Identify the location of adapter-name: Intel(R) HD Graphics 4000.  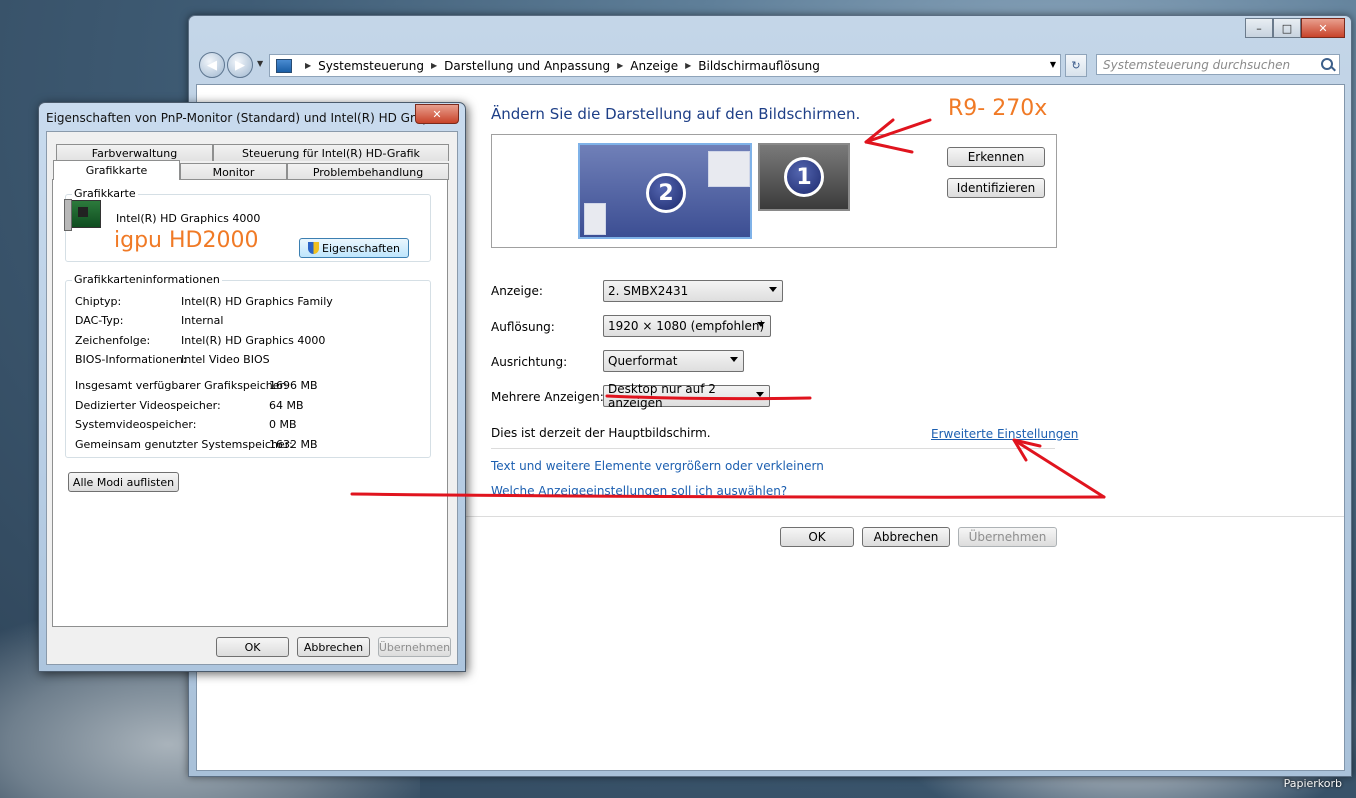
(188, 218).